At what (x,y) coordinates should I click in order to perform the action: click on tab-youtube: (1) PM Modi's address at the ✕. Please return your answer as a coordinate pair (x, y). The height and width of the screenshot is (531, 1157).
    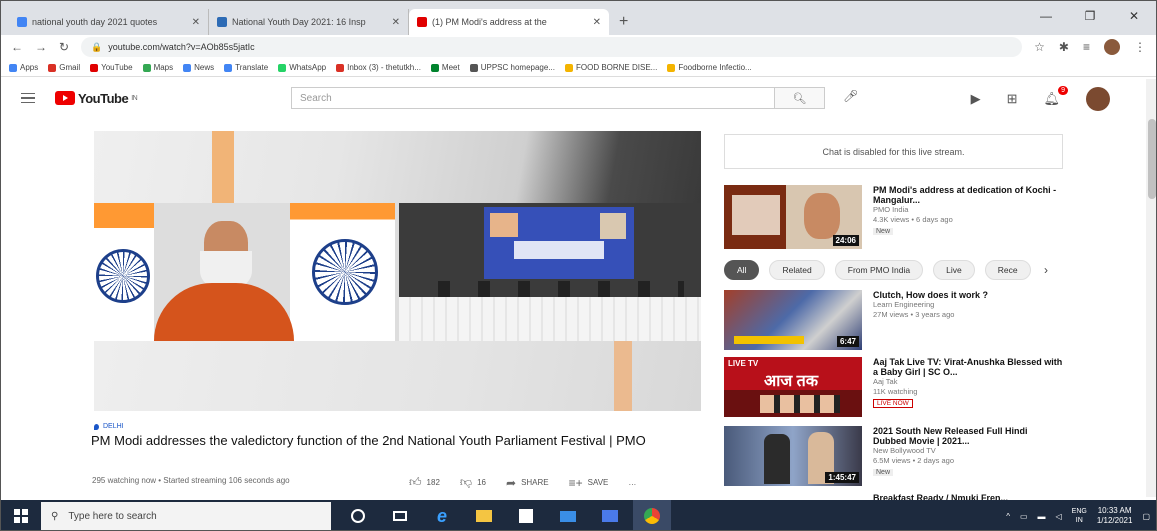
    Looking at the image, I should click on (509, 22).